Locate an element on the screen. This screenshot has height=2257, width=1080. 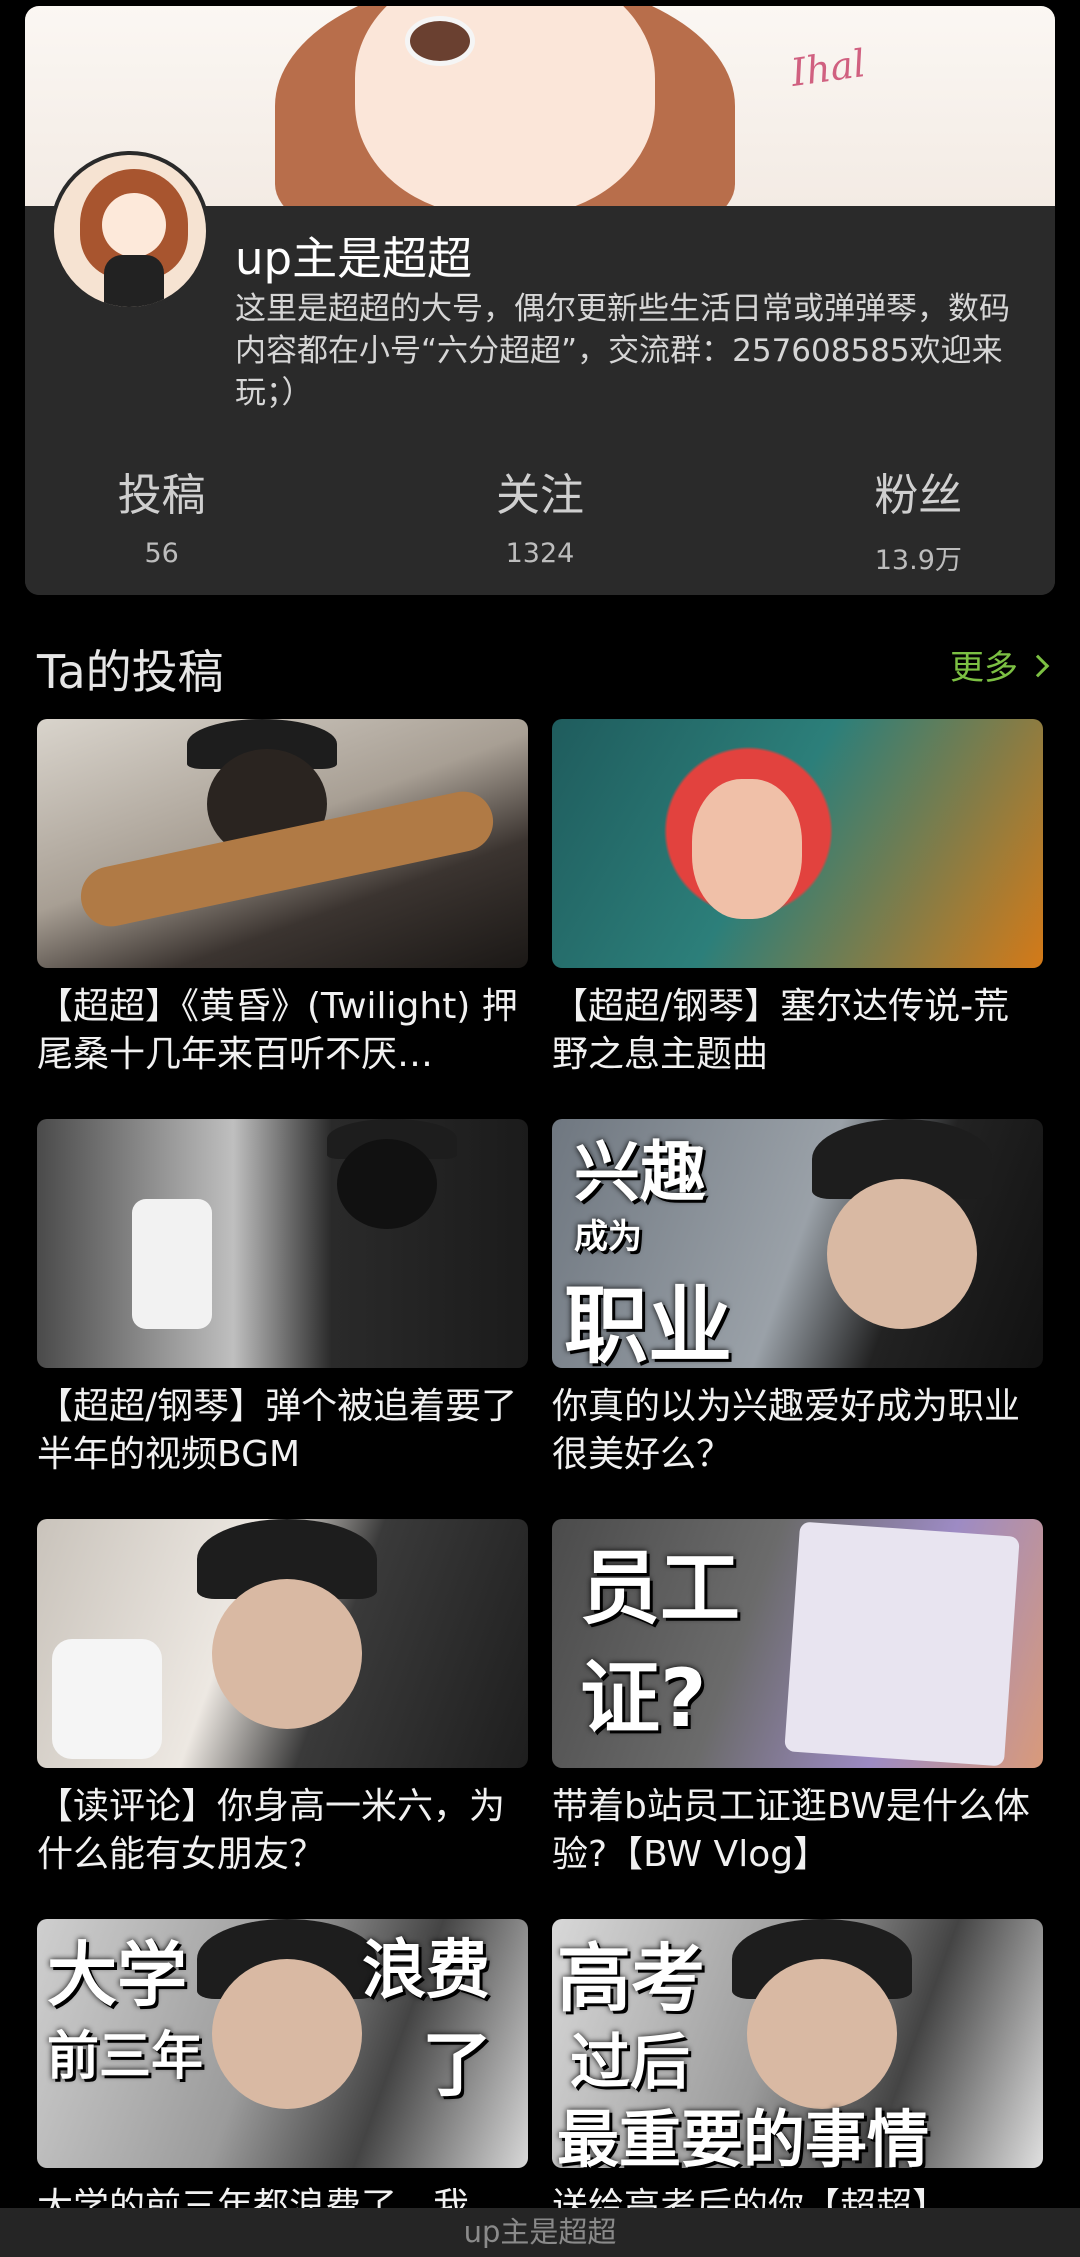
video-title: 【超超/钢琴】塞尔达传说-荒野之息主题曲 is located at coordinates (781, 1030).